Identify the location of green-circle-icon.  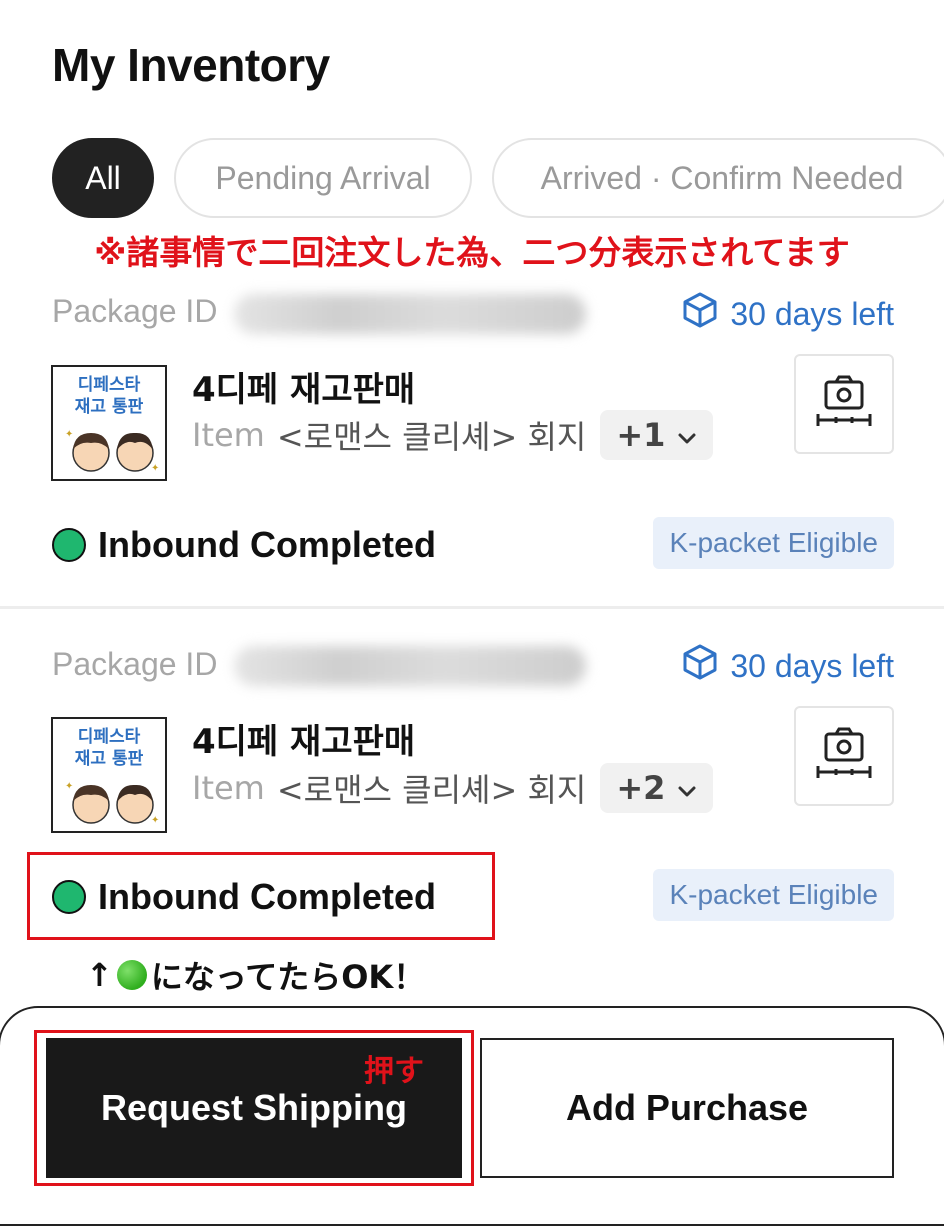
(131, 975).